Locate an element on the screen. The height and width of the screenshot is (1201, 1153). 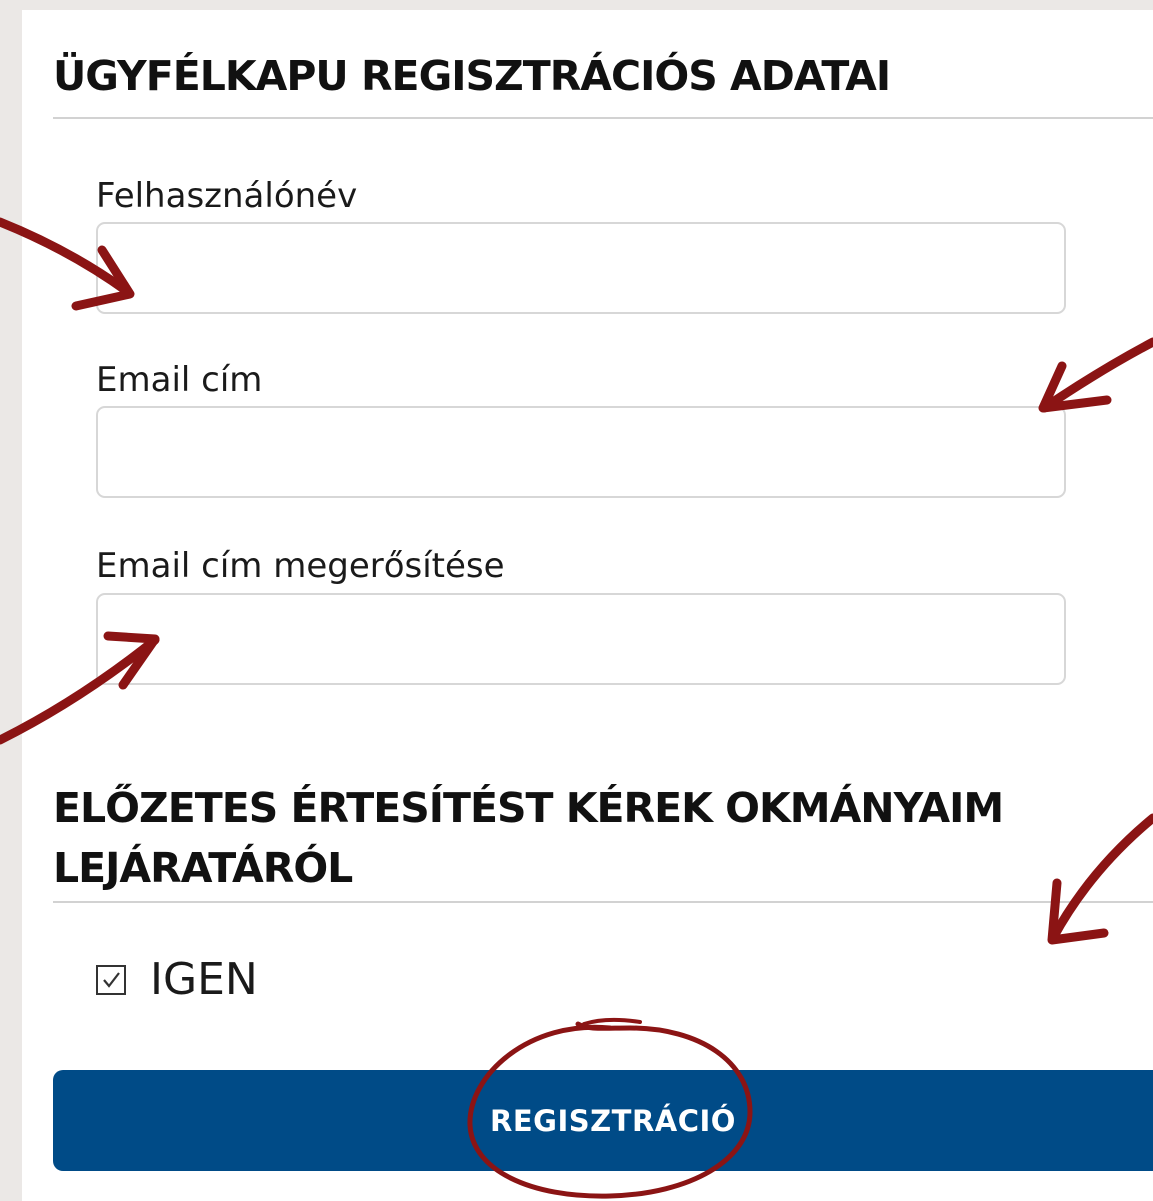
email-confirm-input is located at coordinates (581, 639).